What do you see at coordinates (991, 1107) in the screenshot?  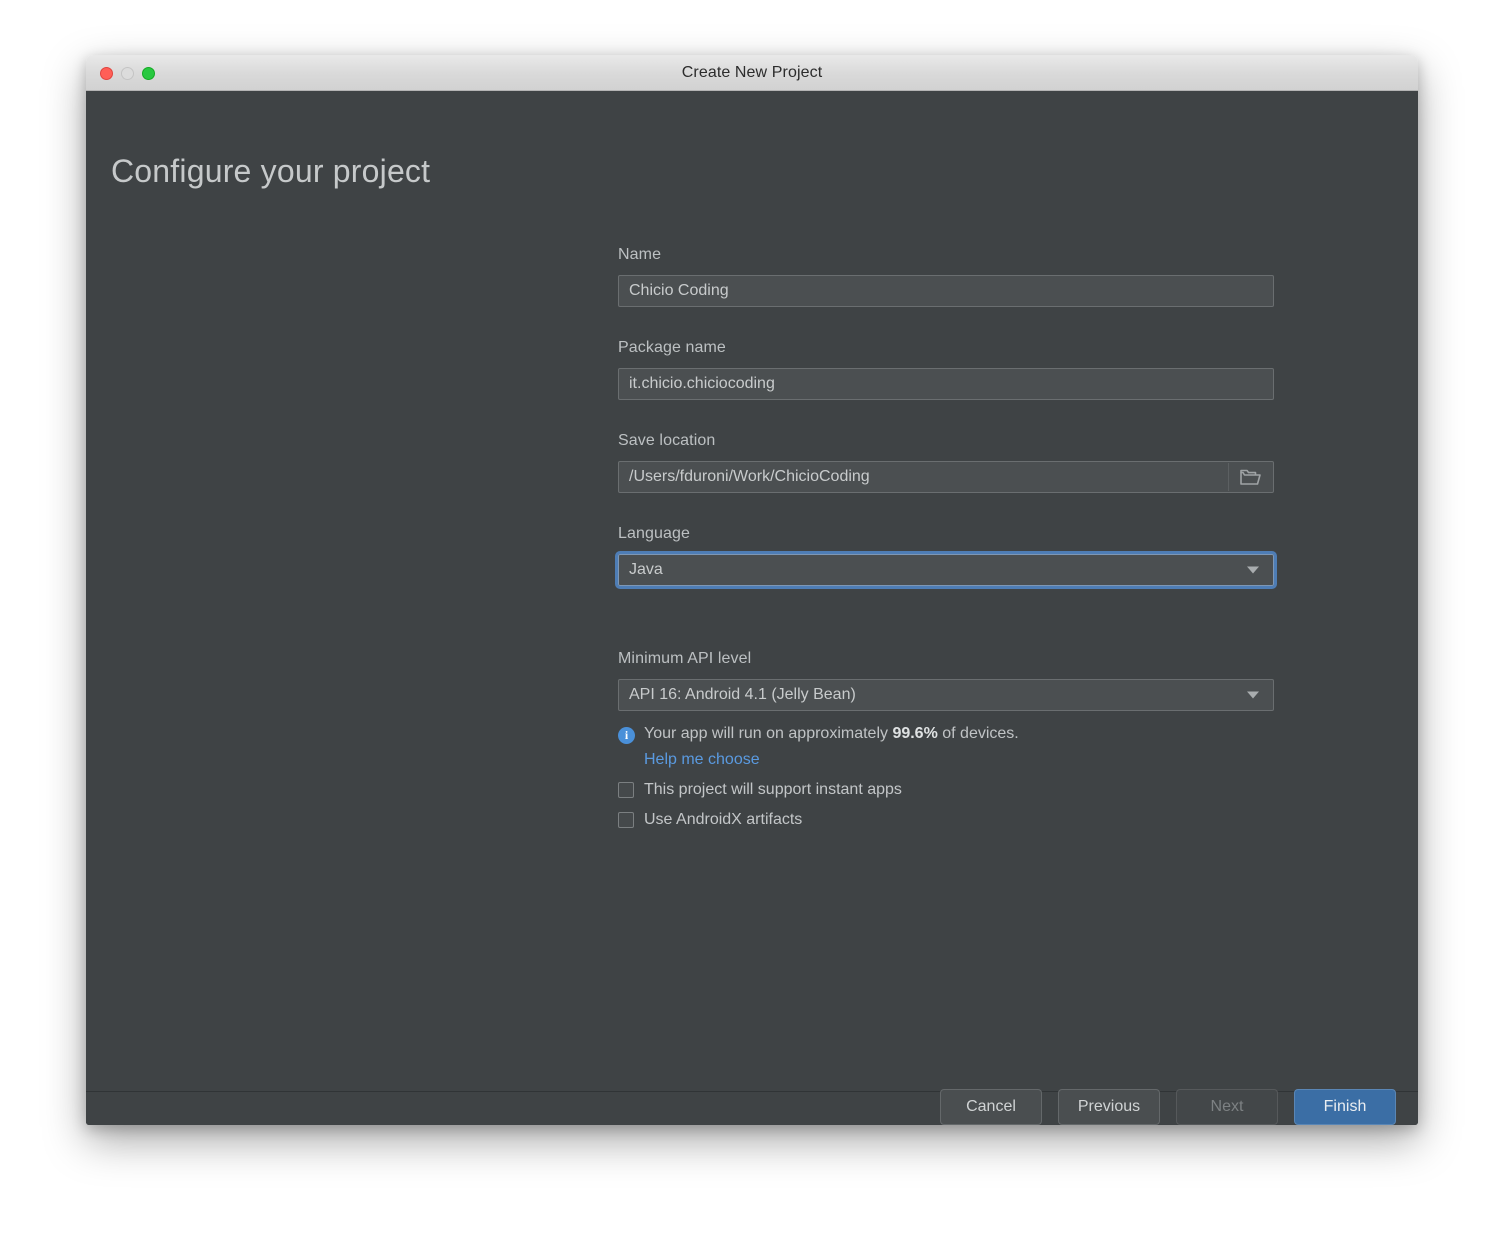 I see `cancel-button: Cancel` at bounding box center [991, 1107].